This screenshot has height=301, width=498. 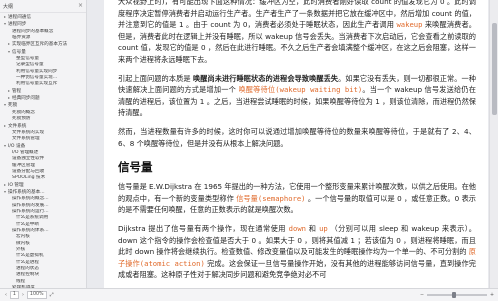 I want to click on outline-item-label: 进程同步的基本概念, so click(x=33, y=31).